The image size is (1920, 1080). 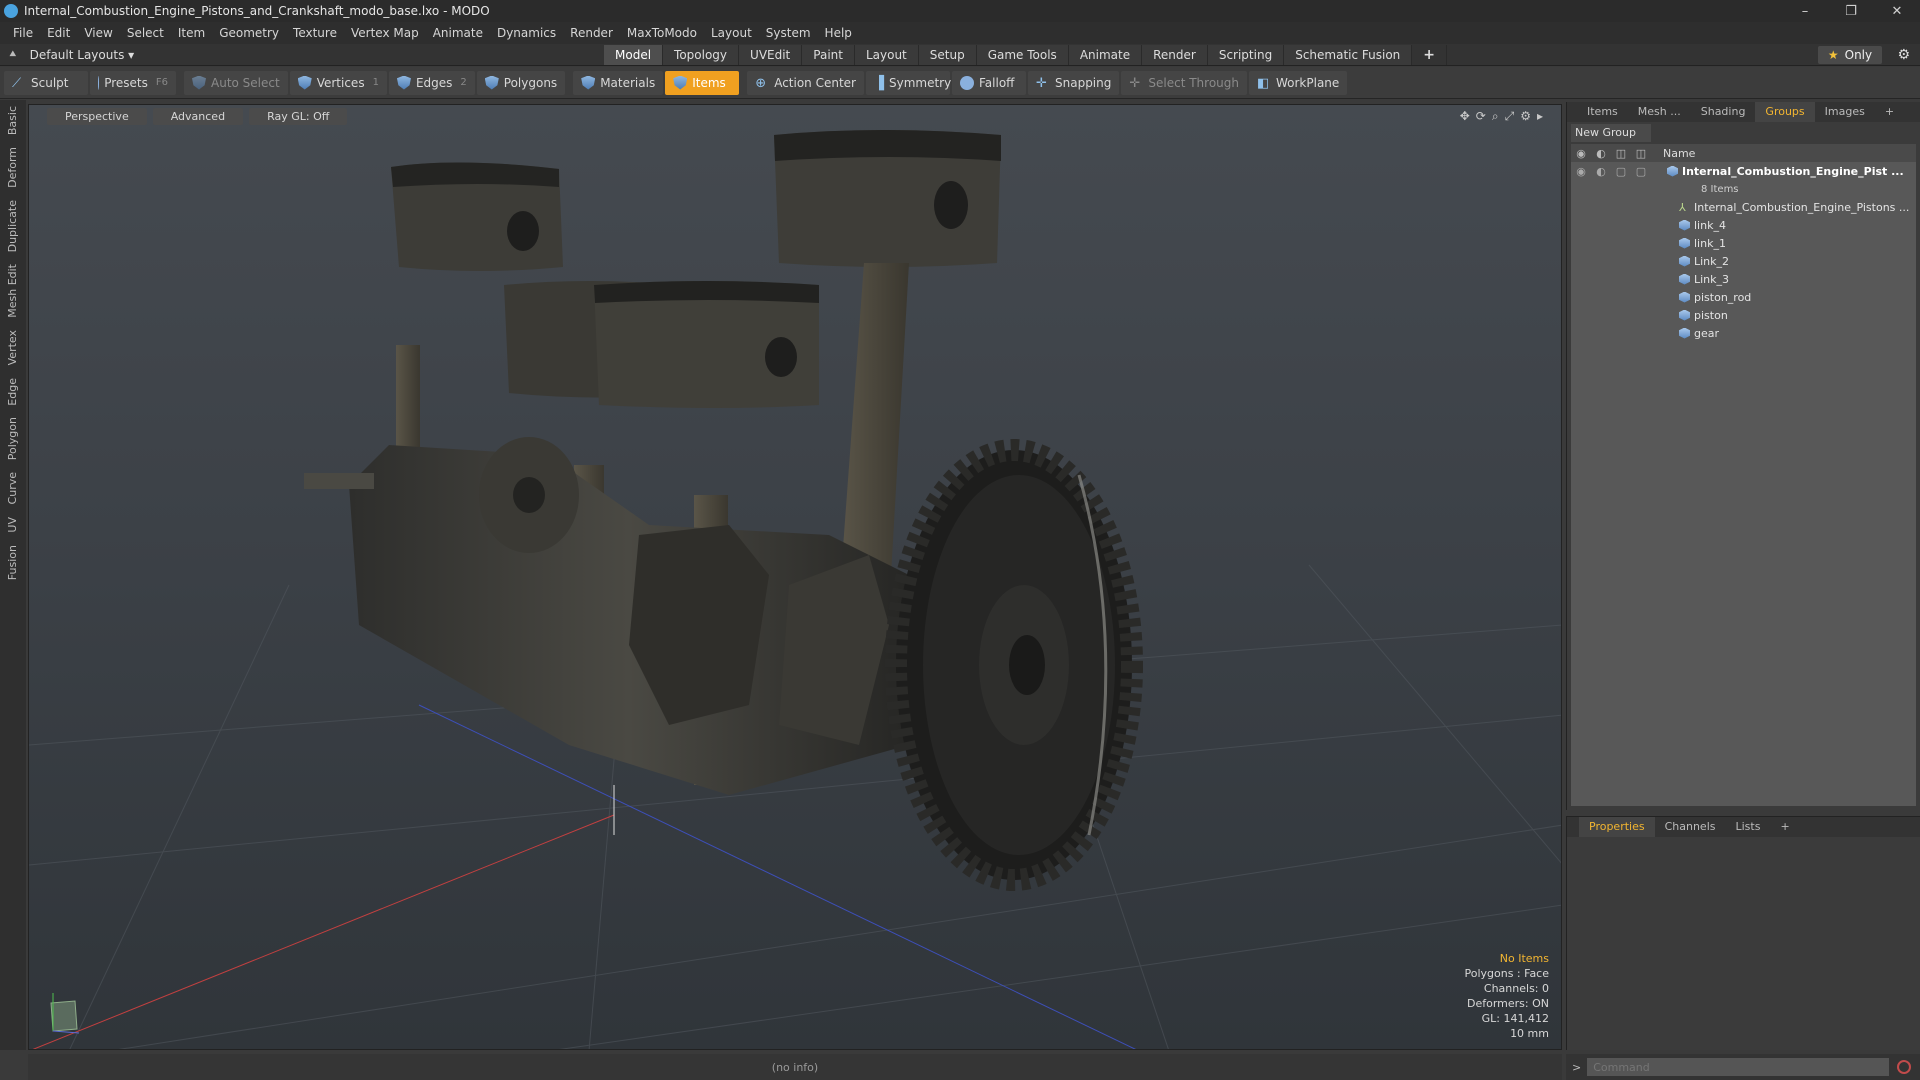 I want to click on add-panel-tab-icon: +, so click(x=1889, y=112).